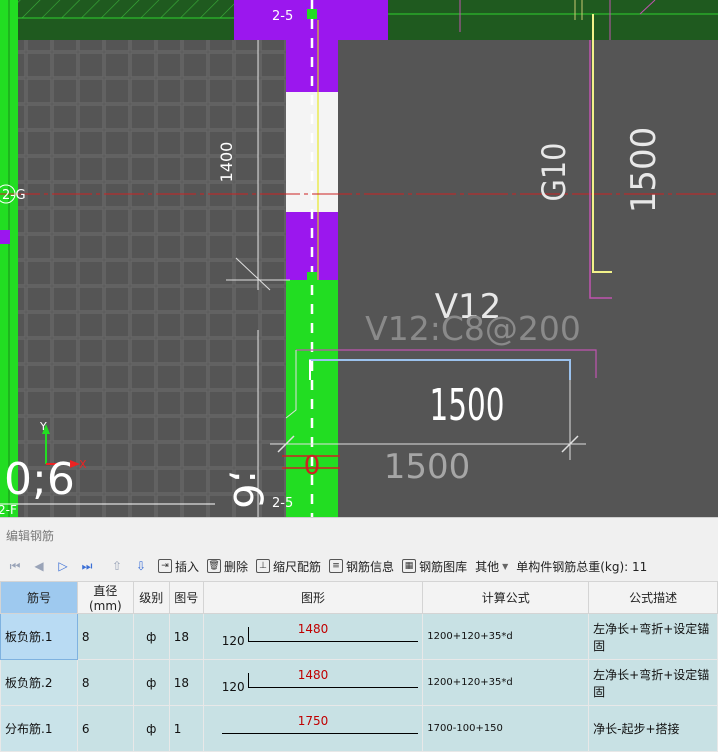 The image size is (718, 752). Describe the element at coordinates (214, 566) in the screenshot. I see `trash-icon: 🗑` at that location.